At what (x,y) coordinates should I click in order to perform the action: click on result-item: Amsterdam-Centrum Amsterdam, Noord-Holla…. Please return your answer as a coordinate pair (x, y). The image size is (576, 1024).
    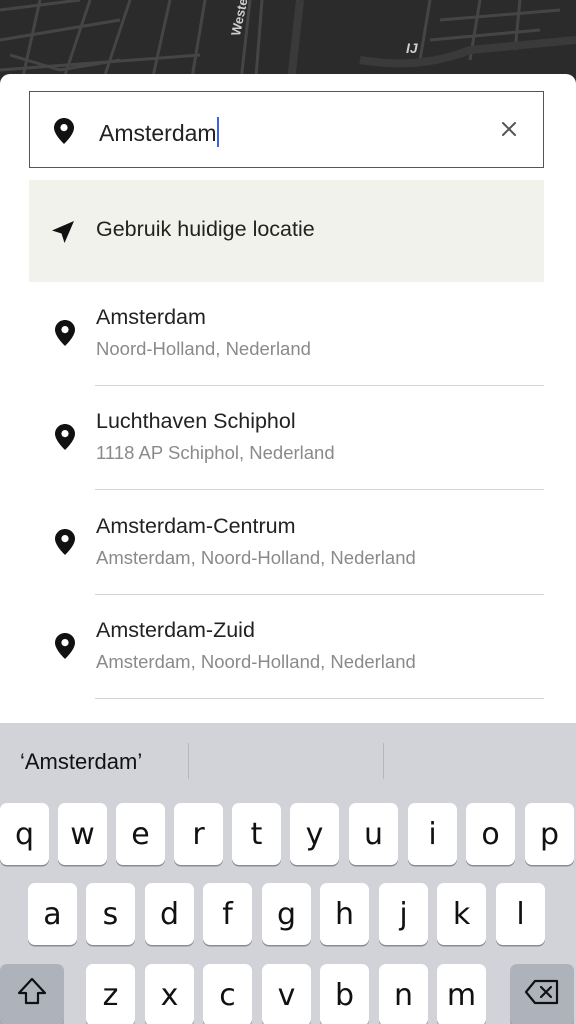
    Looking at the image, I should click on (286, 543).